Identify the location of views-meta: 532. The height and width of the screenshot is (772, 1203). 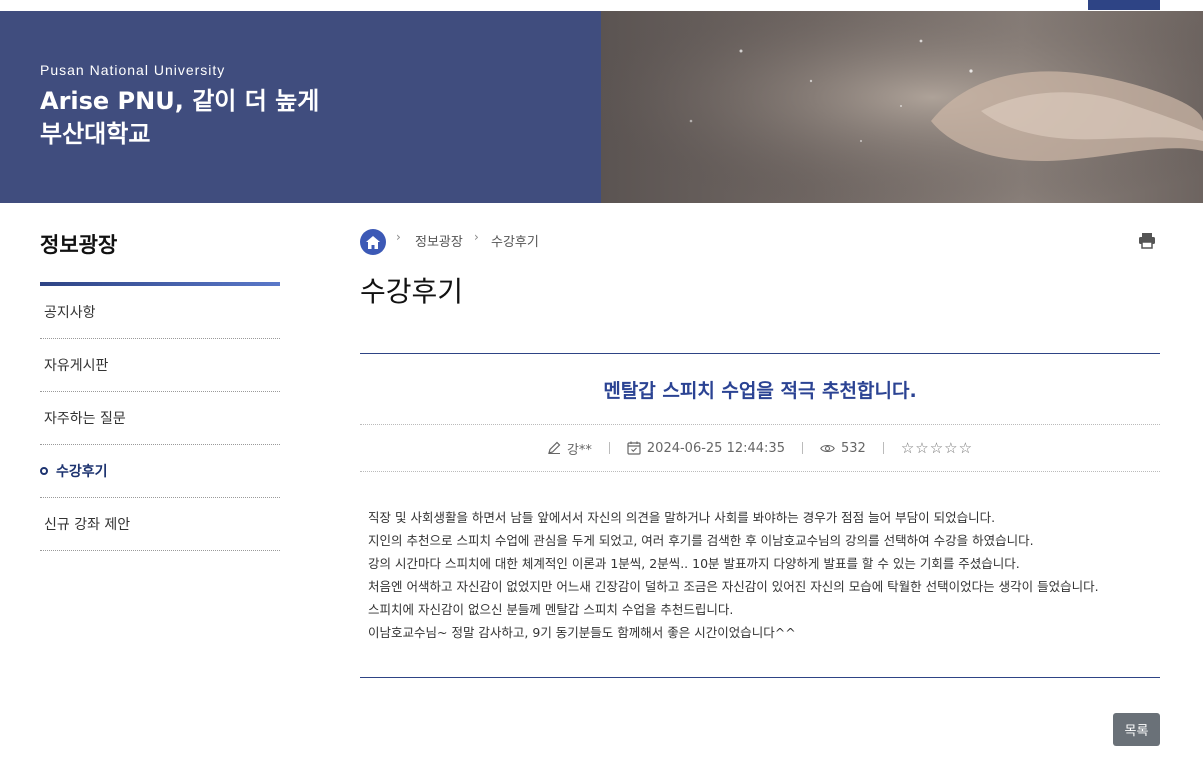
(843, 448).